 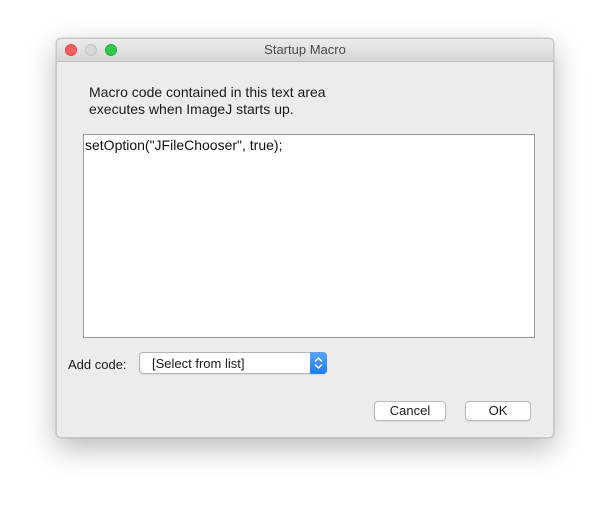 I want to click on add-code-select: [Select from list], so click(x=233, y=363).